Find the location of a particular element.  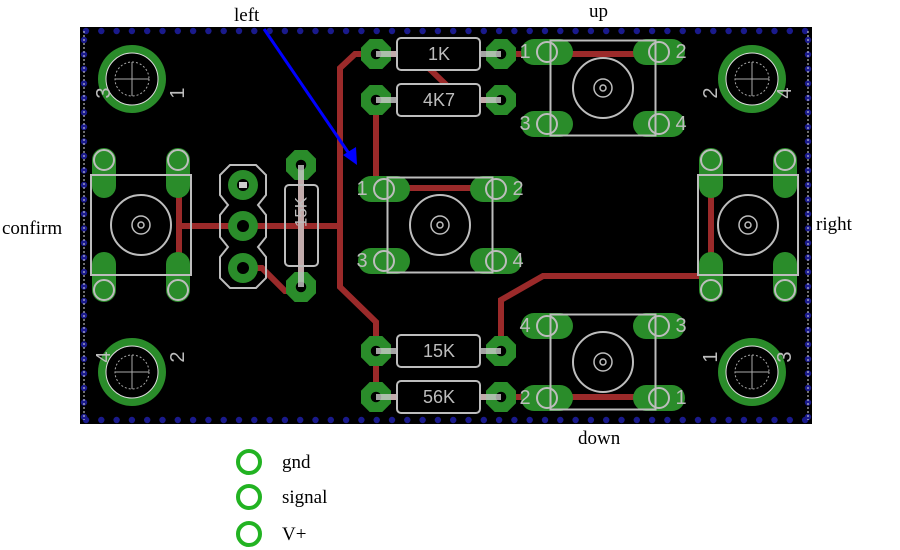

legend-vplus-marker is located at coordinates (249, 534).